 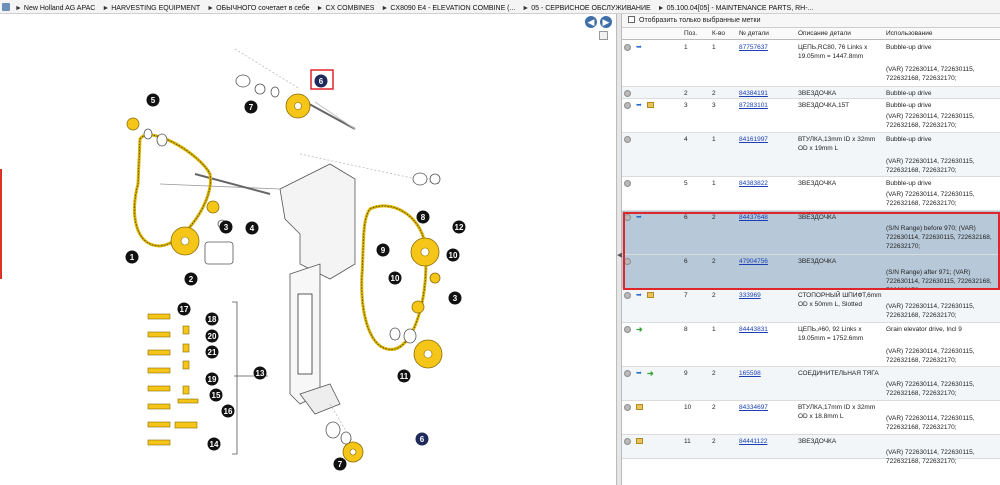 I want to click on callout-19: 19, so click(x=212, y=379).